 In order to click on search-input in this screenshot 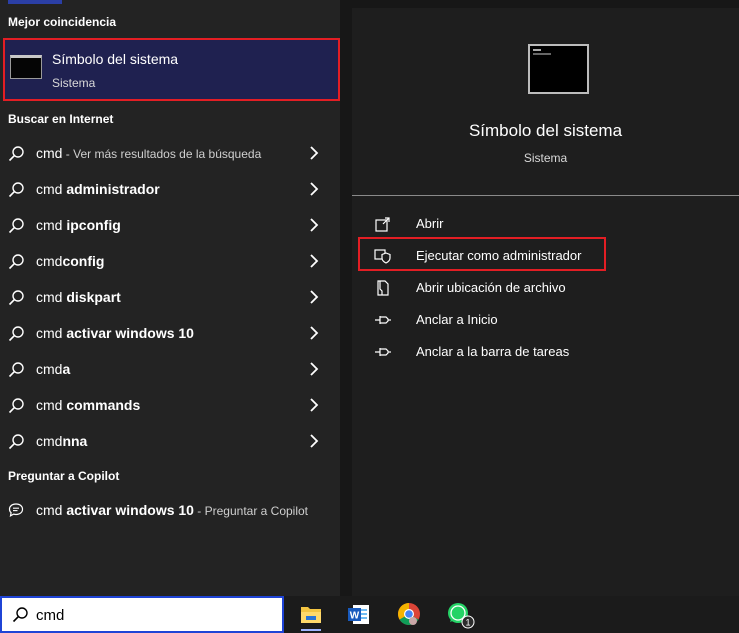, I will do `click(156, 615)`.